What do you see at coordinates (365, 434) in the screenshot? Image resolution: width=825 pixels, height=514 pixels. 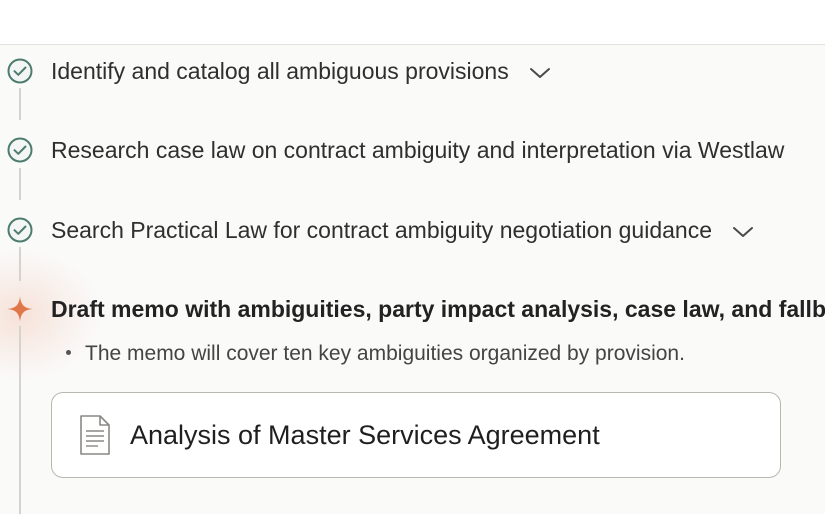 I see `document-title: Analysis of Master Services Agreement` at bounding box center [365, 434].